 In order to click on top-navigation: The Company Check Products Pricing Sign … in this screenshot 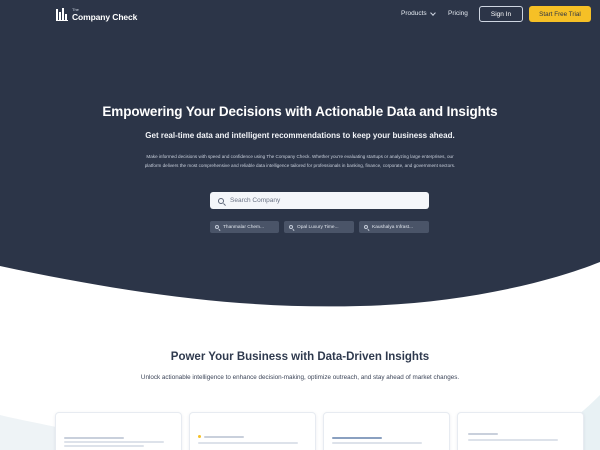, I will do `click(300, 15)`.